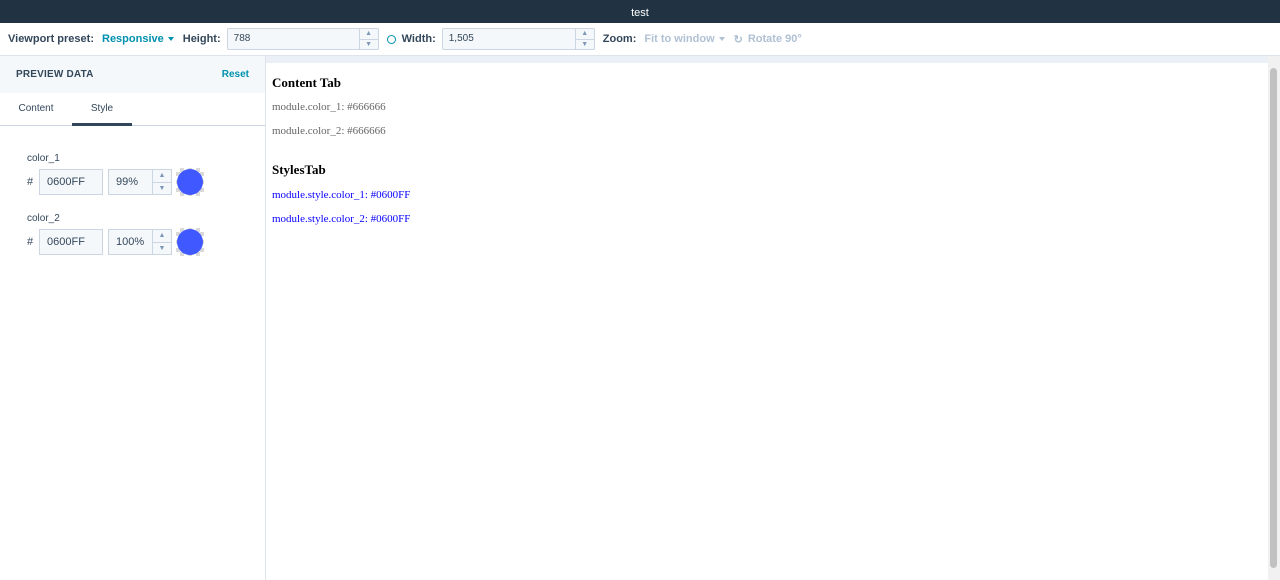 Image resolution: width=1280 pixels, height=580 pixels. I want to click on reset-button: Reset, so click(235, 74).